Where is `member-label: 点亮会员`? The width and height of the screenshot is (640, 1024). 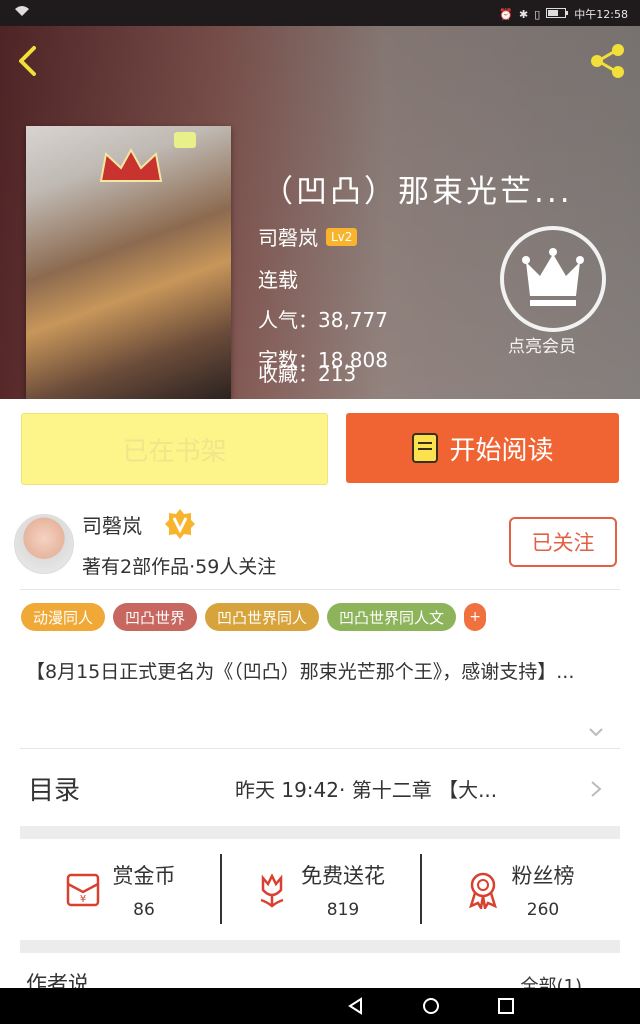 member-label: 点亮会员 is located at coordinates (542, 347).